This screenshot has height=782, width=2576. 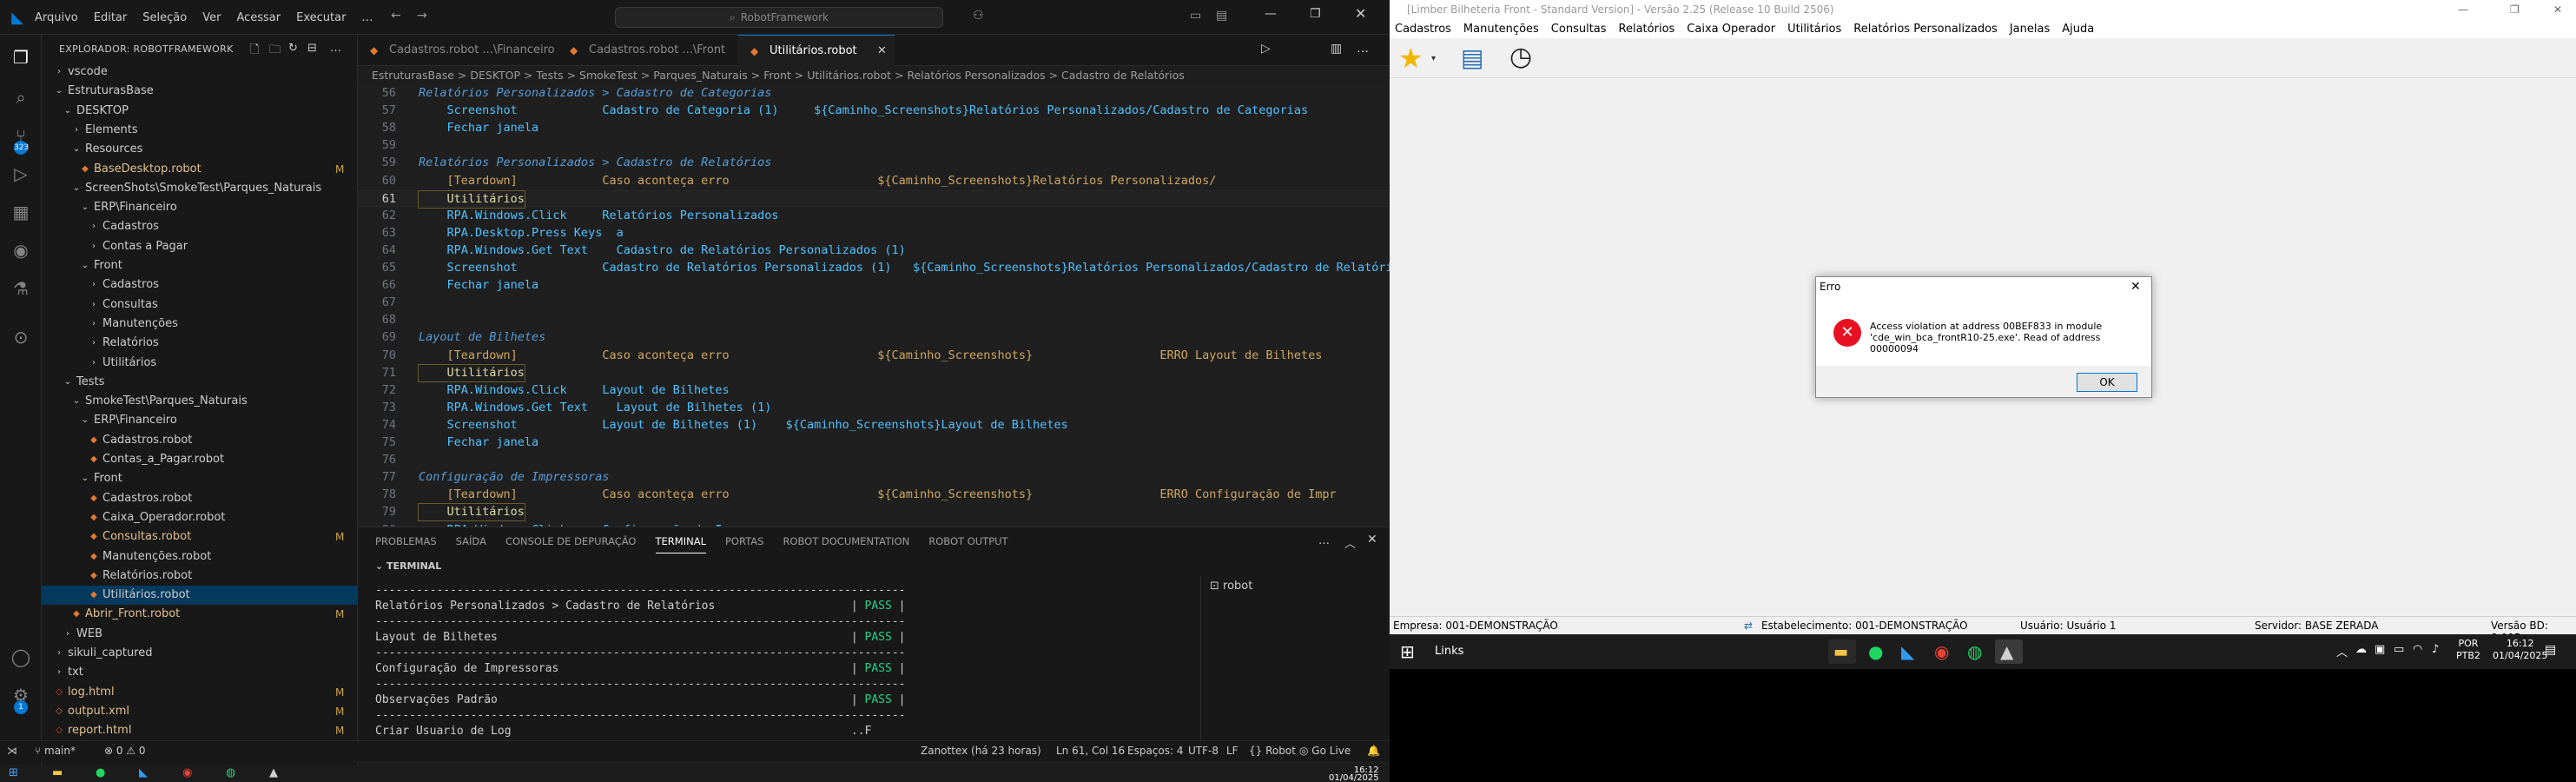 I want to click on tab-problemas: PROBLEMAS, so click(x=406, y=541).